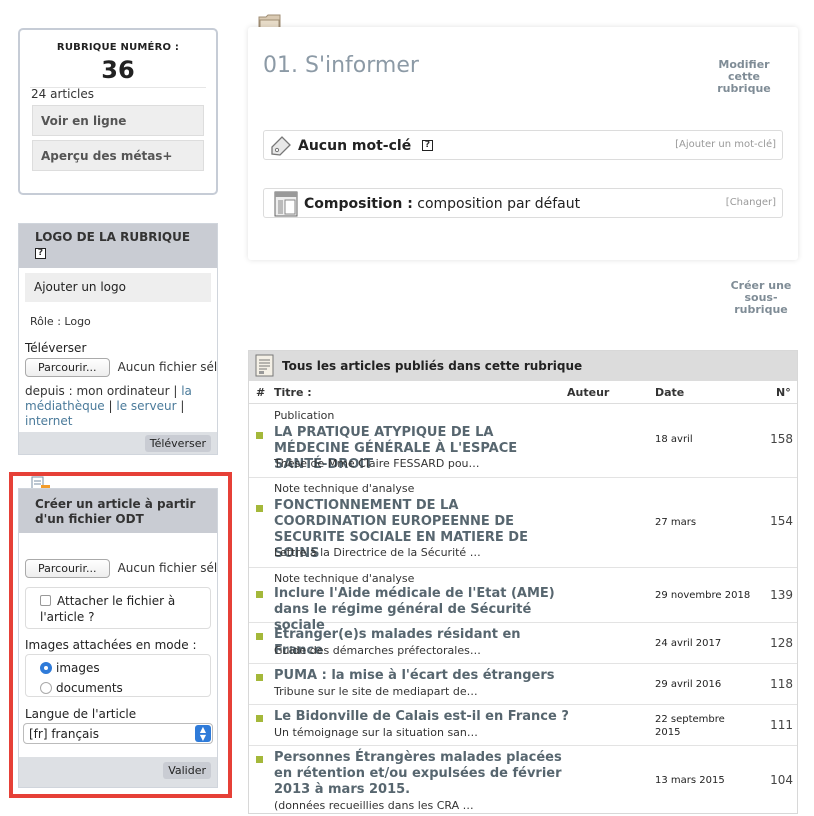 The width and height of the screenshot is (814, 816). Describe the element at coordinates (427, 145) in the screenshot. I see `keywords-help-icon: ?` at that location.